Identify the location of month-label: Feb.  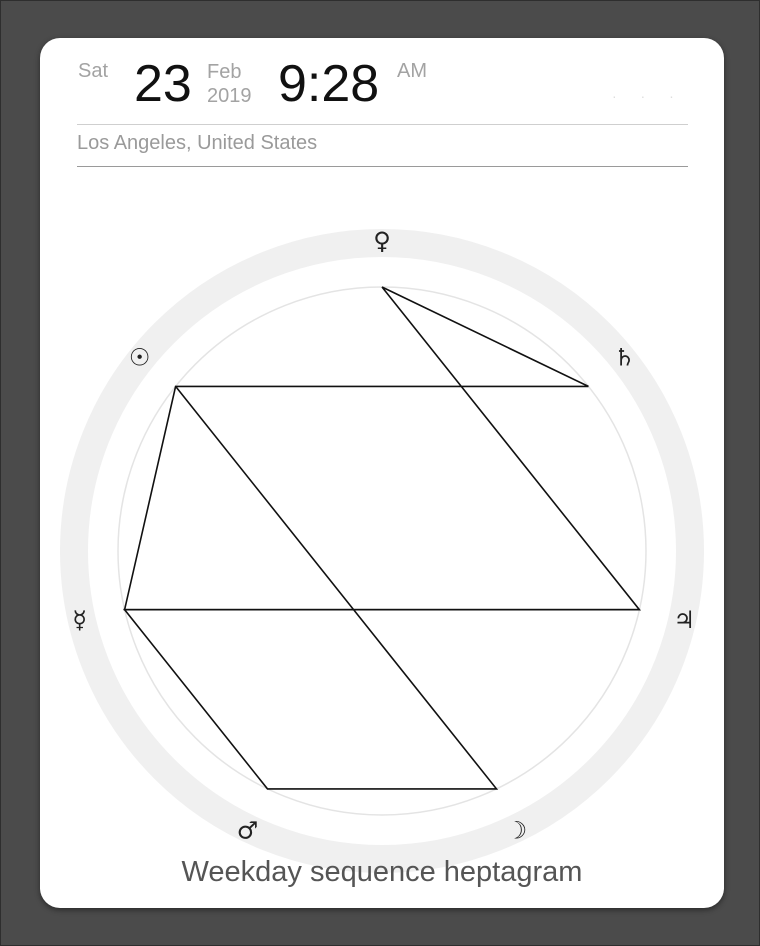
(224, 72).